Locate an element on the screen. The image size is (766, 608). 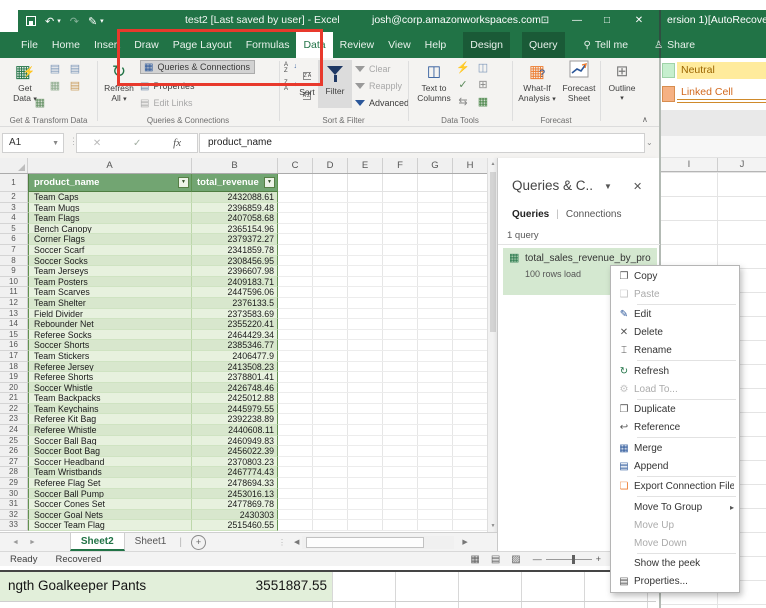
total-revenue-cell: 2515460.55 is located at coordinates (235, 525).